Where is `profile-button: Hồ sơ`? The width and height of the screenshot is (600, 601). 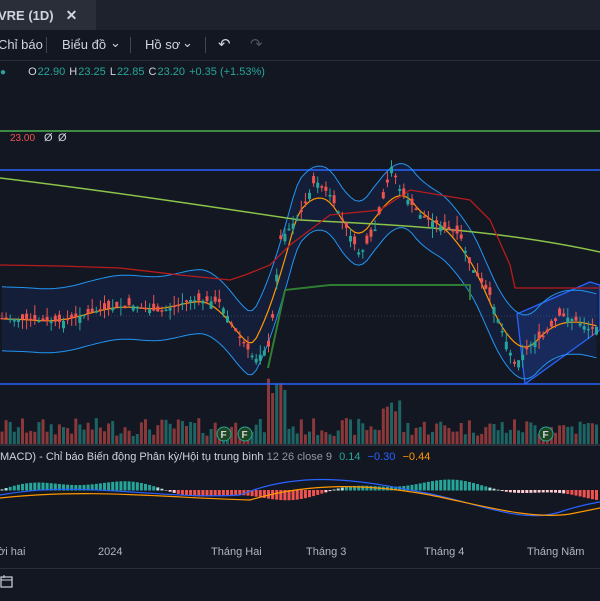 profile-button: Hồ sơ is located at coordinates (162, 44).